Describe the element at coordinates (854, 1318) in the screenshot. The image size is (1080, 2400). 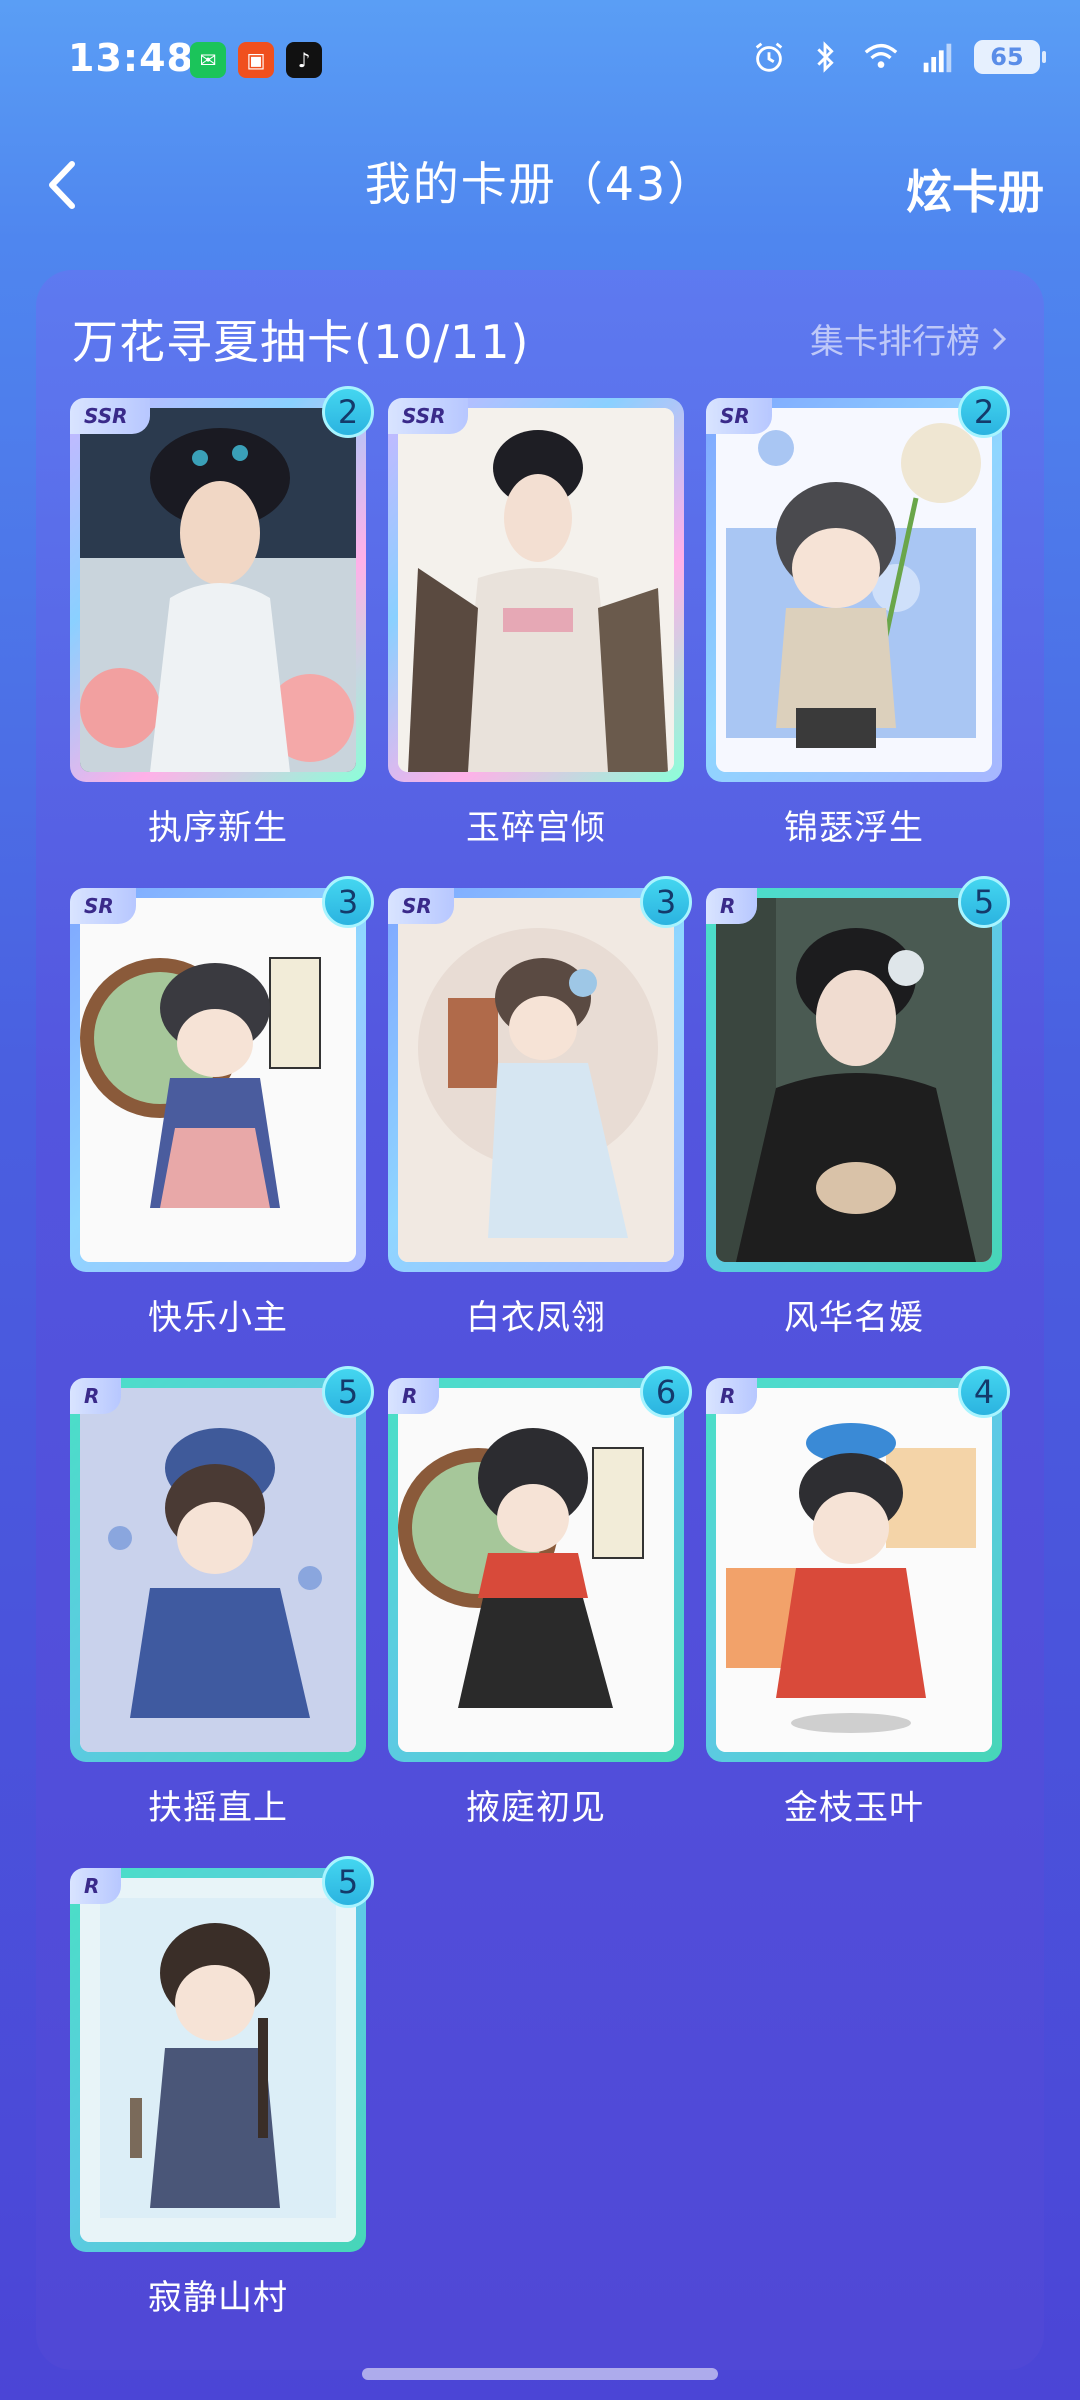
I see `card-name: 风华名媛` at that location.